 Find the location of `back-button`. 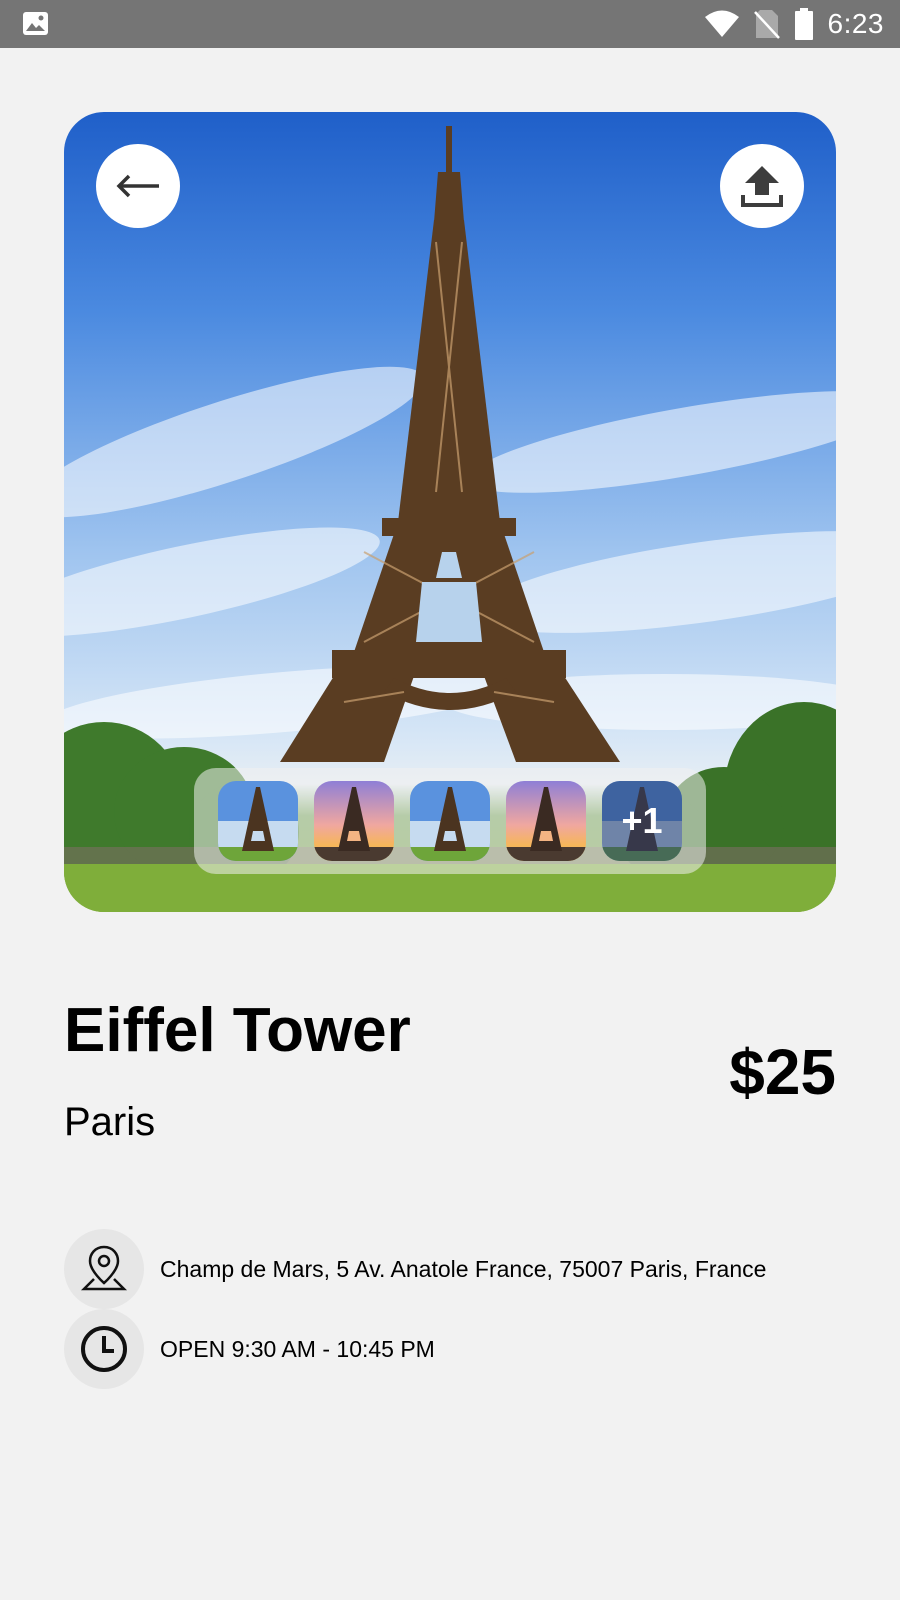

back-button is located at coordinates (138, 186).